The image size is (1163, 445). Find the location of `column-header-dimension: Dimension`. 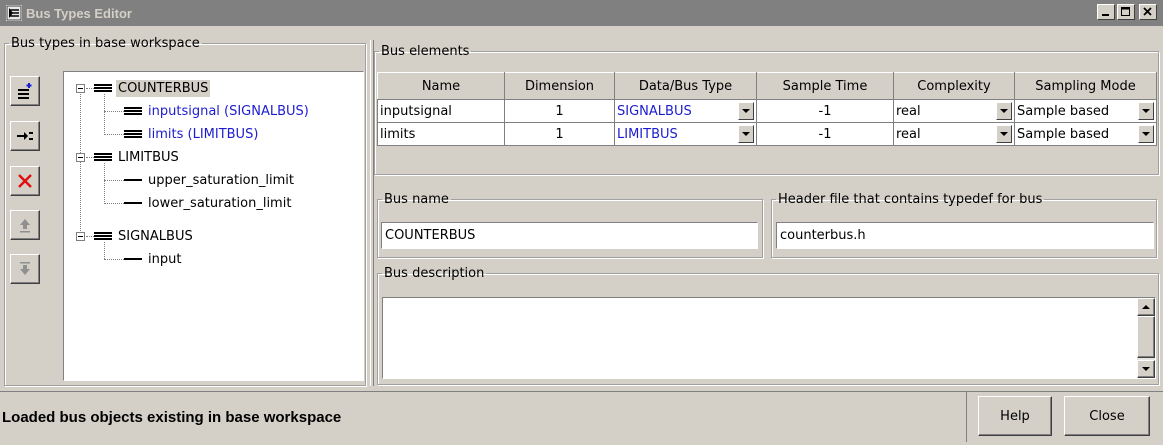

column-header-dimension: Dimension is located at coordinates (559, 86).